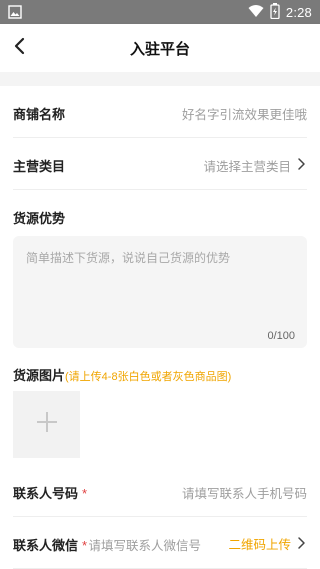 The width and height of the screenshot is (320, 569). Describe the element at coordinates (244, 492) in the screenshot. I see `phone-input: 请填写联系人手机号码` at that location.